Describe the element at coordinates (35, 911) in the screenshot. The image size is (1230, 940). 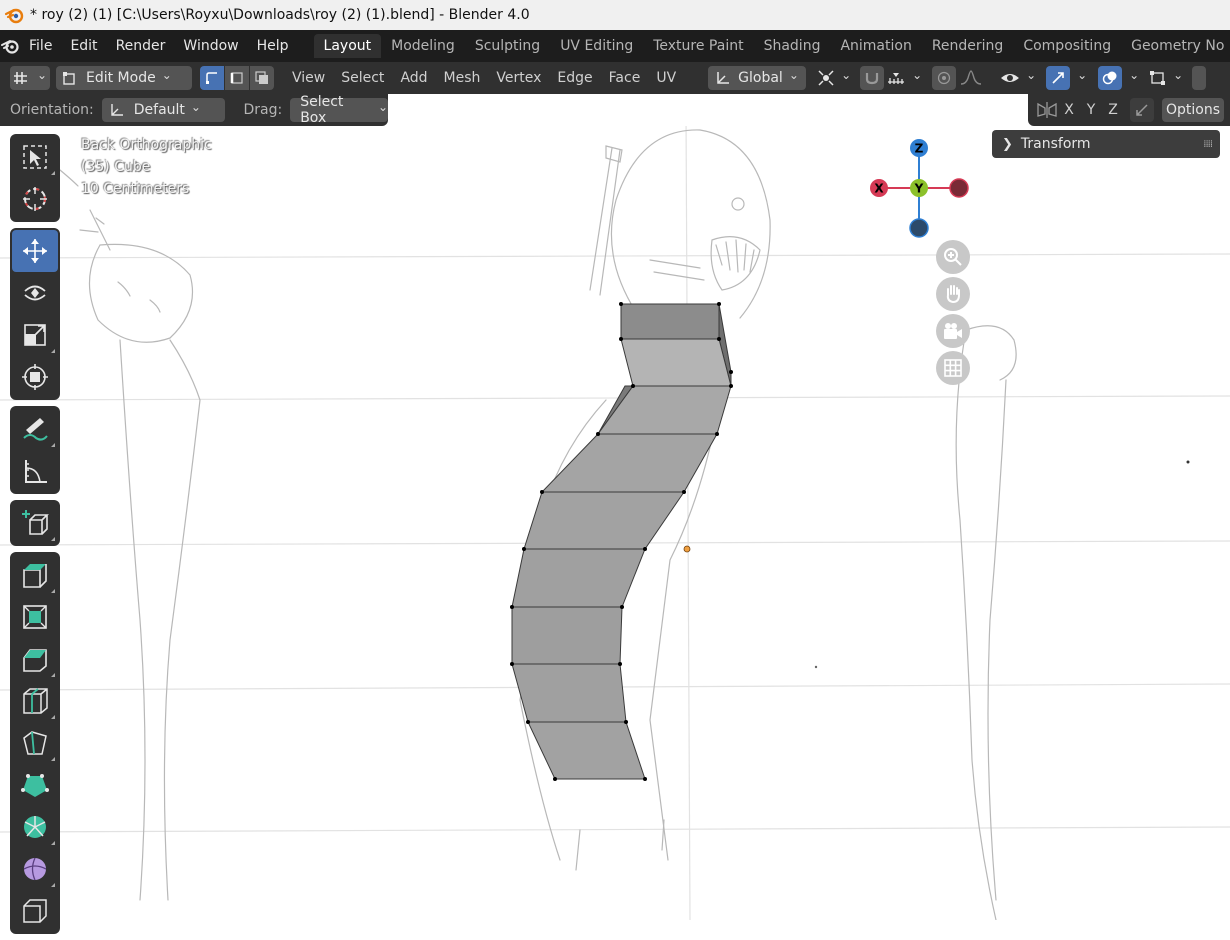
I see `edge-slide-tool` at that location.